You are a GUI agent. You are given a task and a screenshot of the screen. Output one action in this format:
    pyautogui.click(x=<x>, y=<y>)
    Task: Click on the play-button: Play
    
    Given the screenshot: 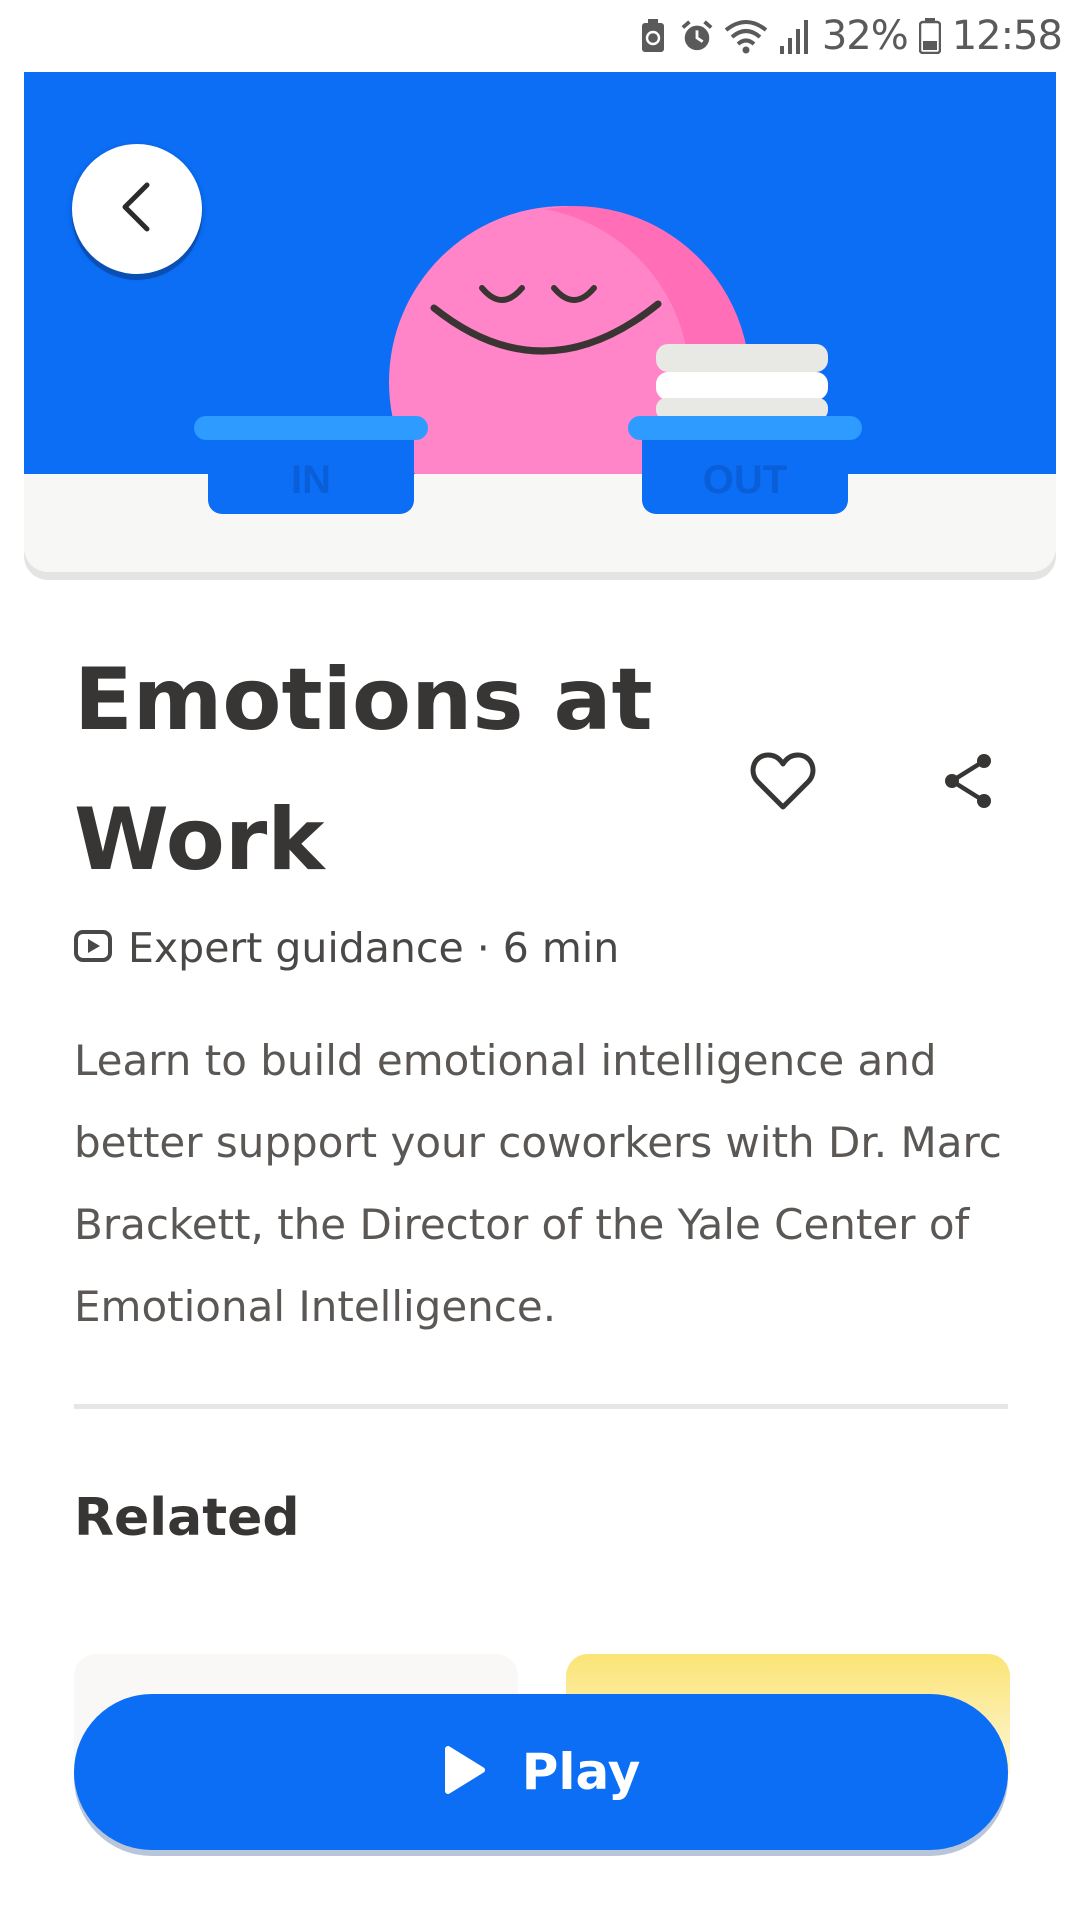 What is the action you would take?
    pyautogui.click(x=541, y=1772)
    